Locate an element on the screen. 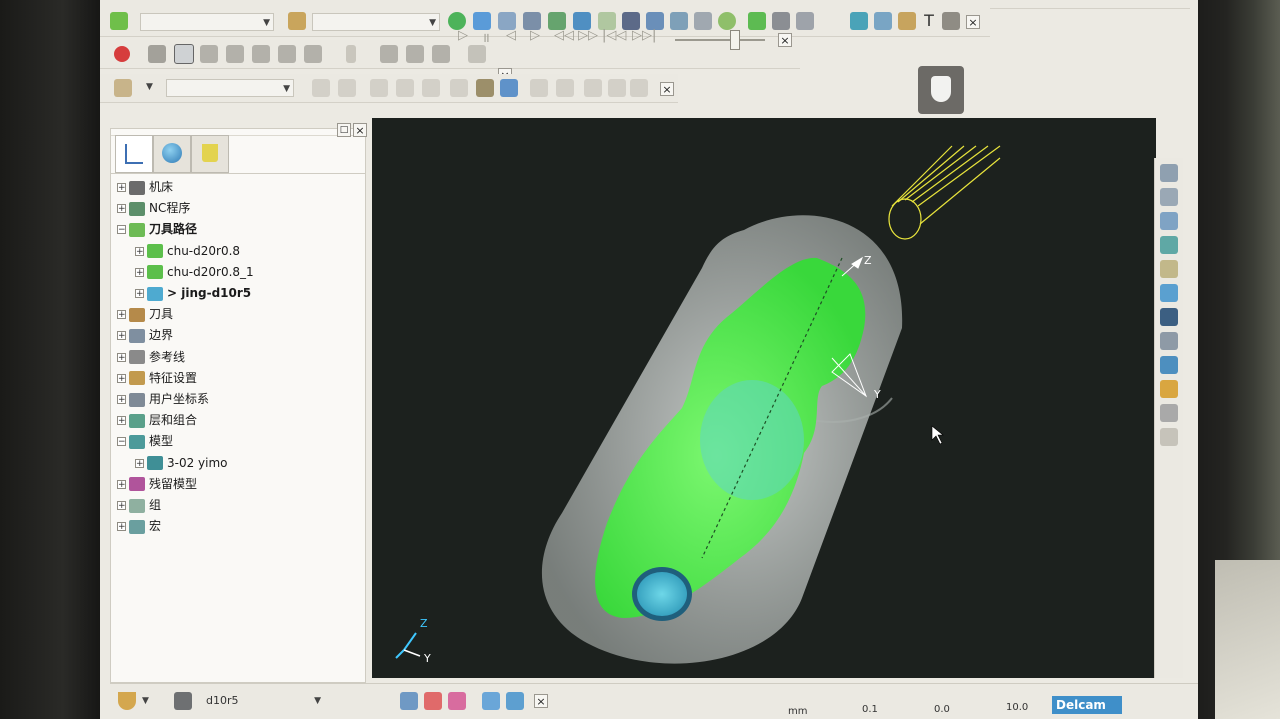 The image size is (1280, 719). tolerance-value: 0.1 is located at coordinates (870, 709).